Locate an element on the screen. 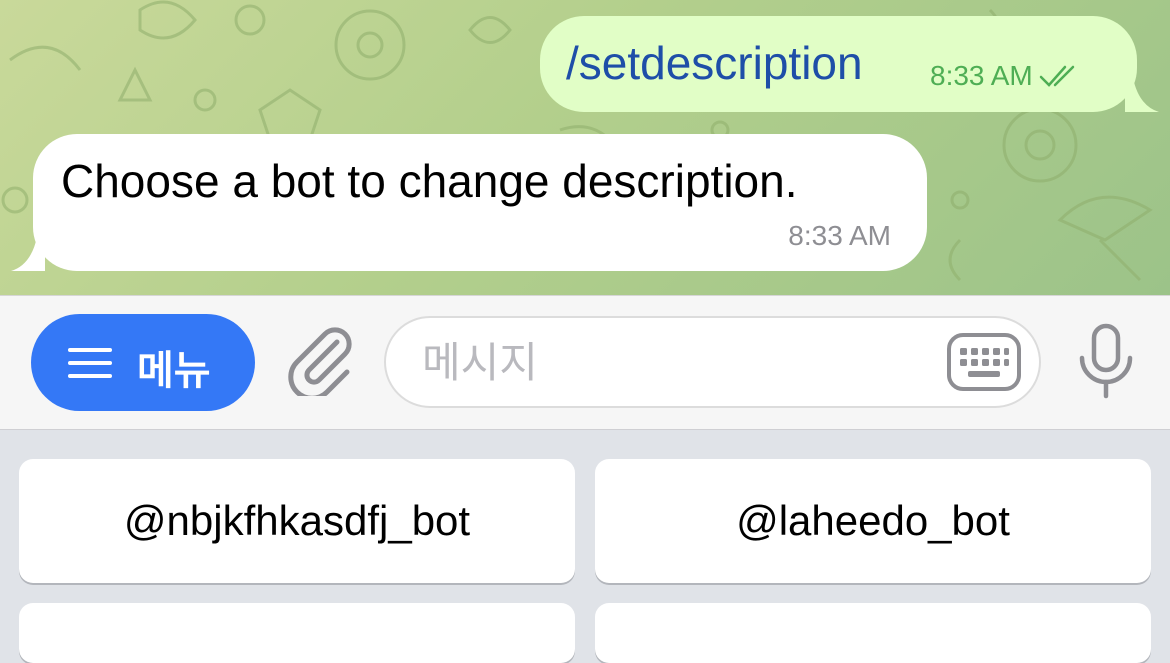 The image size is (1170, 663). menu-button: 메뉴 is located at coordinates (143, 362).